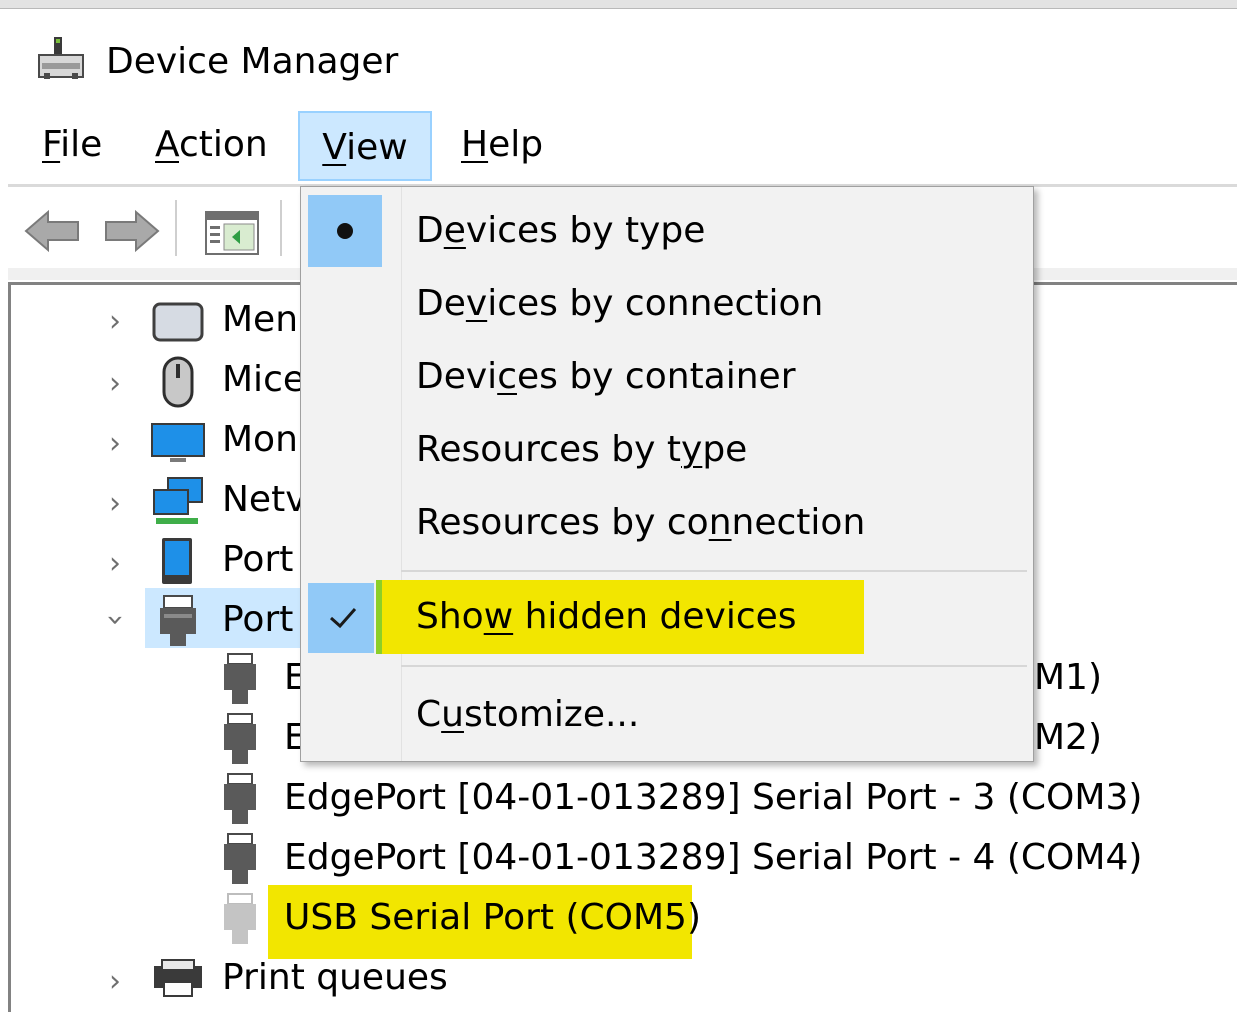  I want to click on menu-item-text: hidden devices, so click(655, 616).